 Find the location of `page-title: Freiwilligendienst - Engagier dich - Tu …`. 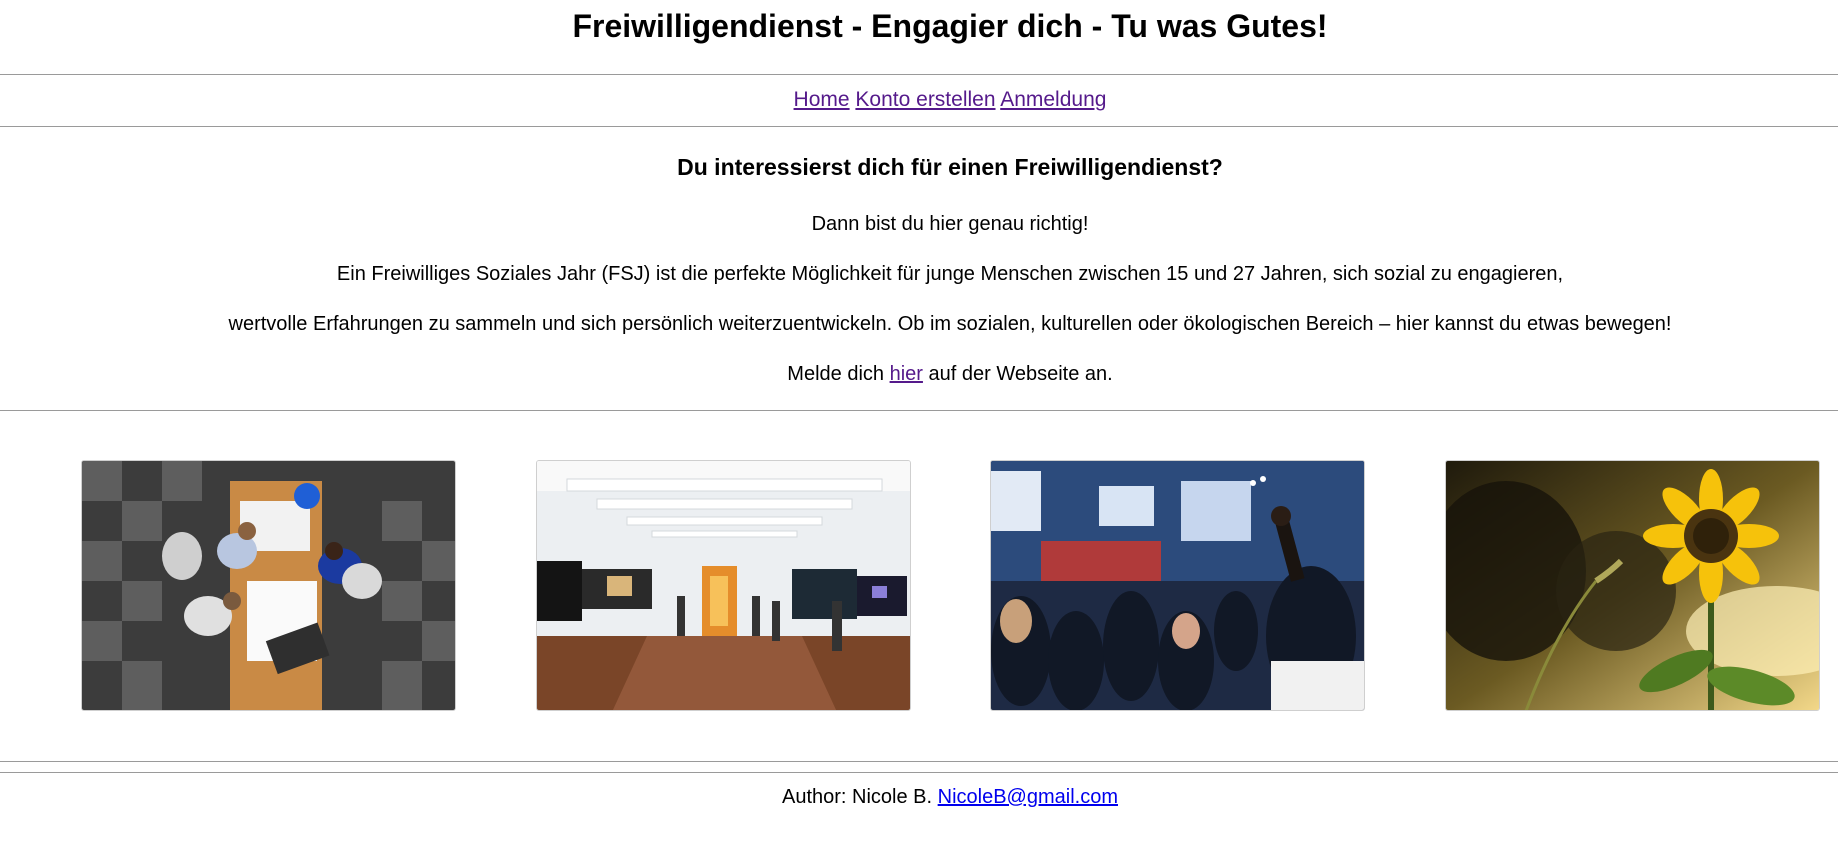

page-title: Freiwilligendienst - Engagier dich - Tu … is located at coordinates (950, 26).